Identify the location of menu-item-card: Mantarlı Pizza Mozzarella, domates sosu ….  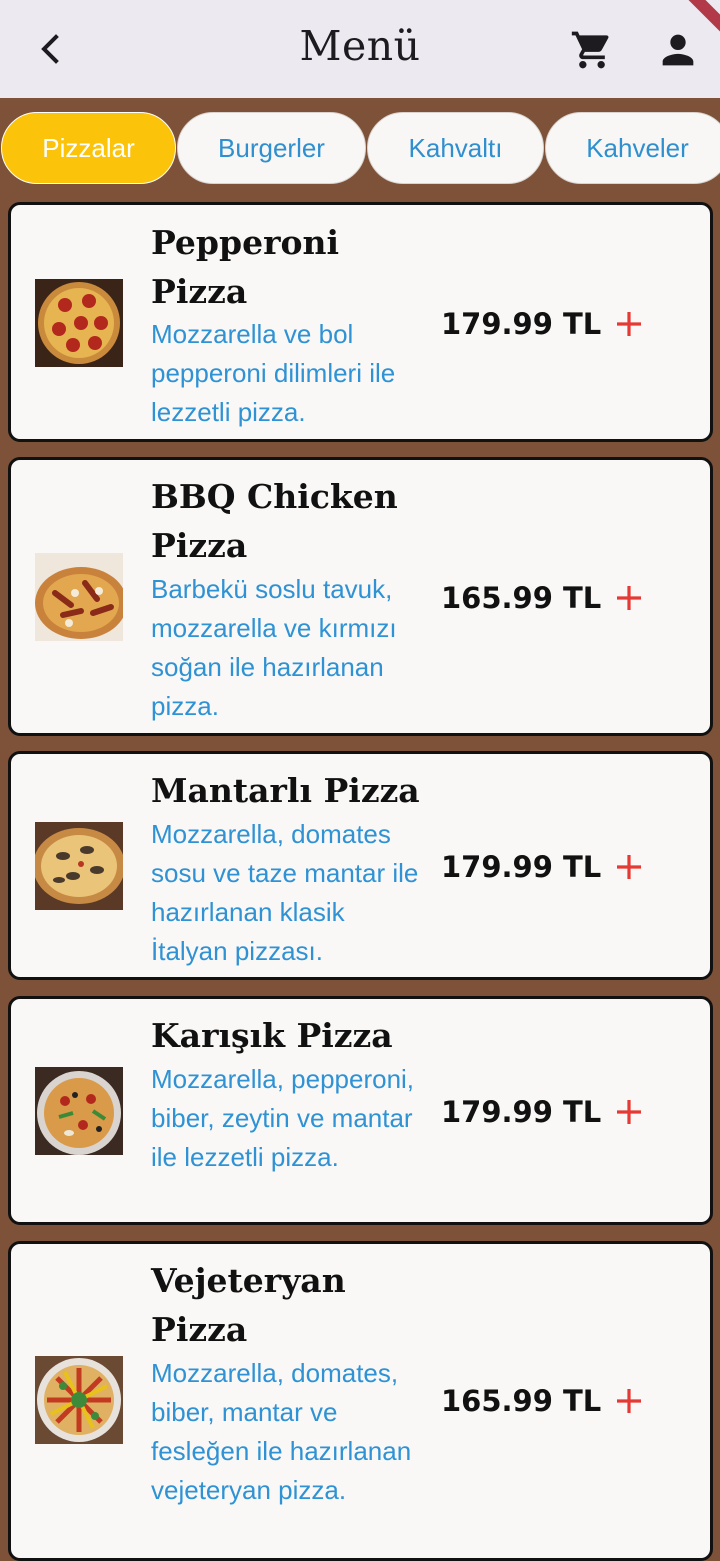
(360, 865).